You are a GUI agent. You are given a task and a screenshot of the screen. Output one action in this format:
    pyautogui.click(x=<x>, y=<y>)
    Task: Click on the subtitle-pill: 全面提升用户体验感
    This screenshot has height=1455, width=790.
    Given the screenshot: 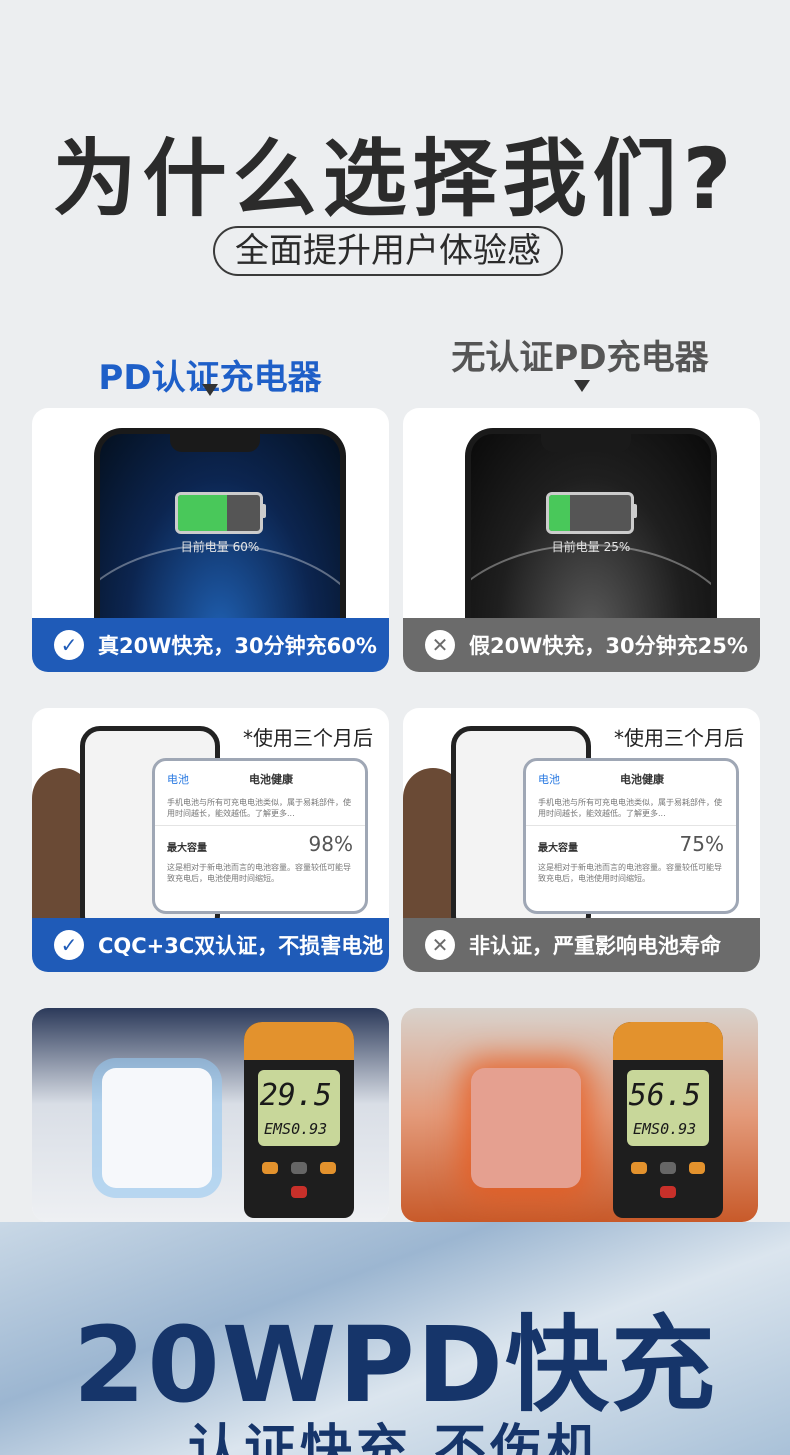 What is the action you would take?
    pyautogui.click(x=388, y=251)
    